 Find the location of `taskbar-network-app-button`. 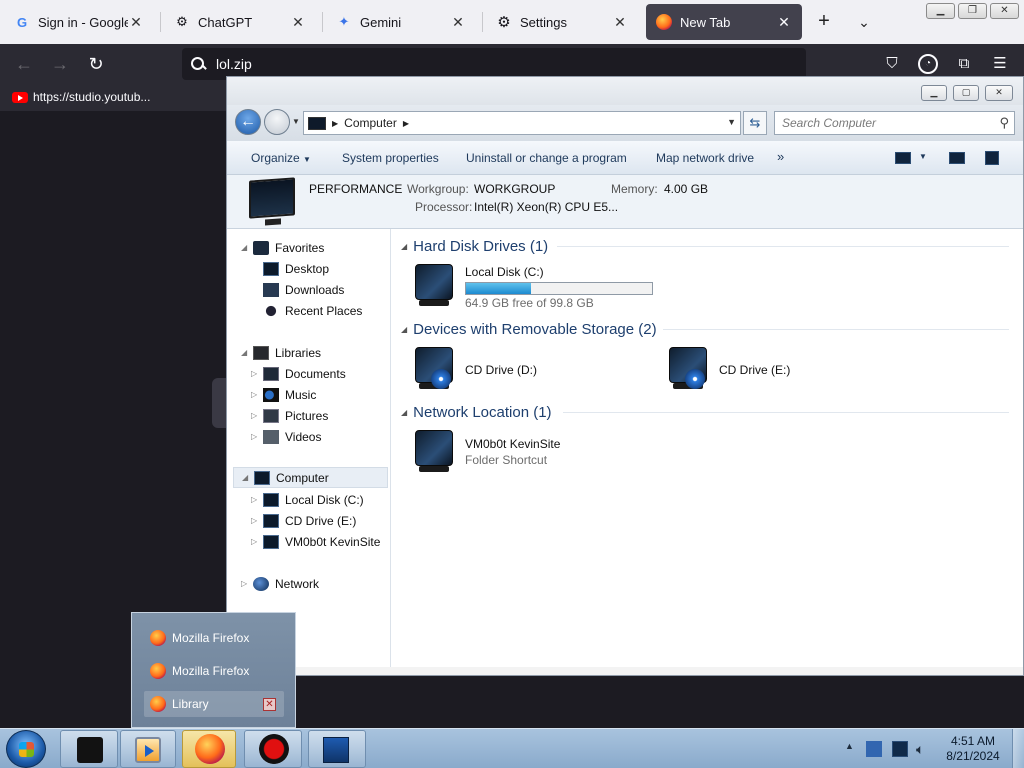

taskbar-network-app-button is located at coordinates (337, 749).